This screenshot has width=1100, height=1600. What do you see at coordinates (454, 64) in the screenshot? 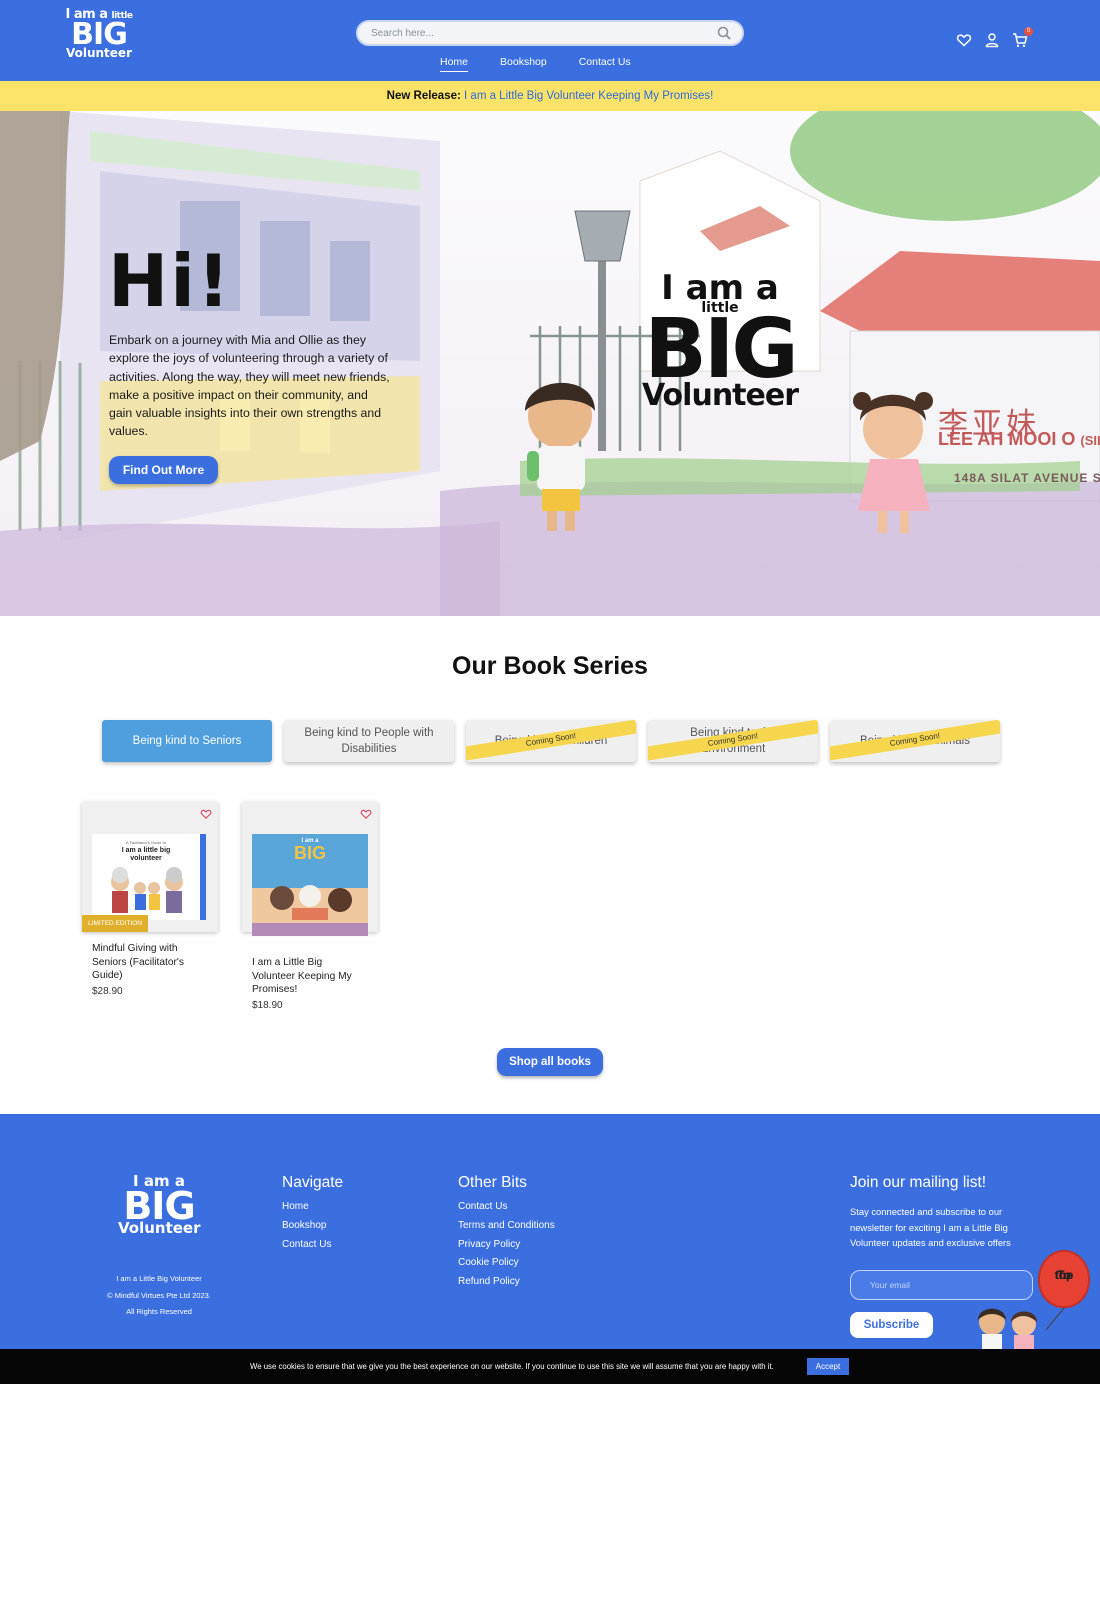
I see `nav-home: Home` at bounding box center [454, 64].